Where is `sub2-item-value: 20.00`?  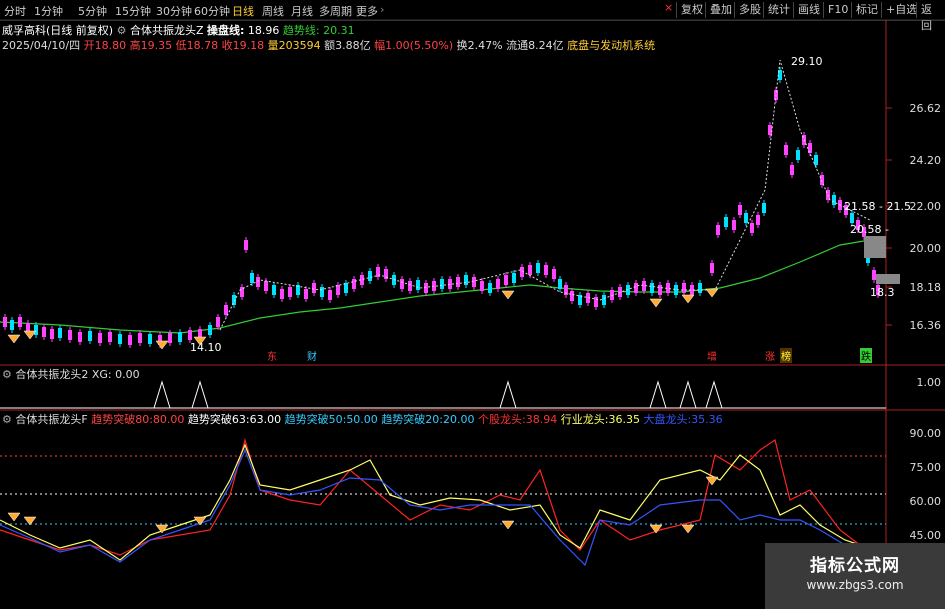 sub2-item-value: 20.00 is located at coordinates (459, 419).